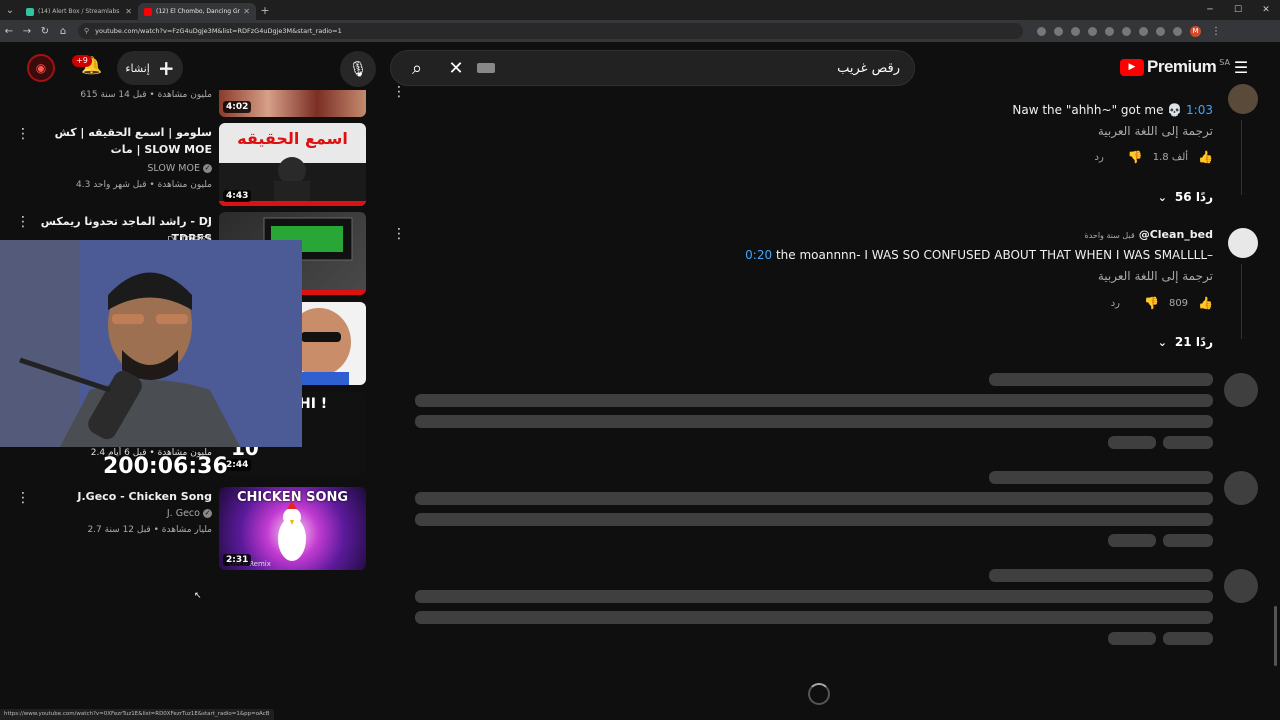 Image resolution: width=1280 pixels, height=720 pixels. Describe the element at coordinates (292, 138) in the screenshot. I see `thumbnail-text: اسمع الحقيقه` at that location.